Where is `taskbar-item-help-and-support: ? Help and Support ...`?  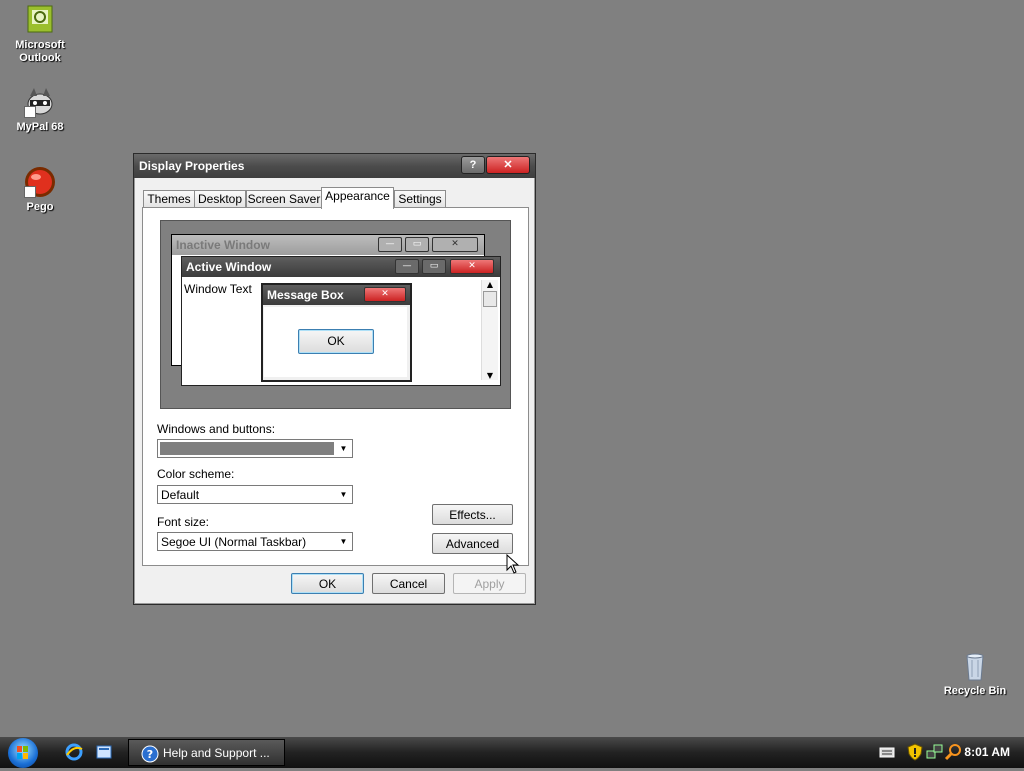 taskbar-item-help-and-support: ? Help and Support ... is located at coordinates (206, 752).